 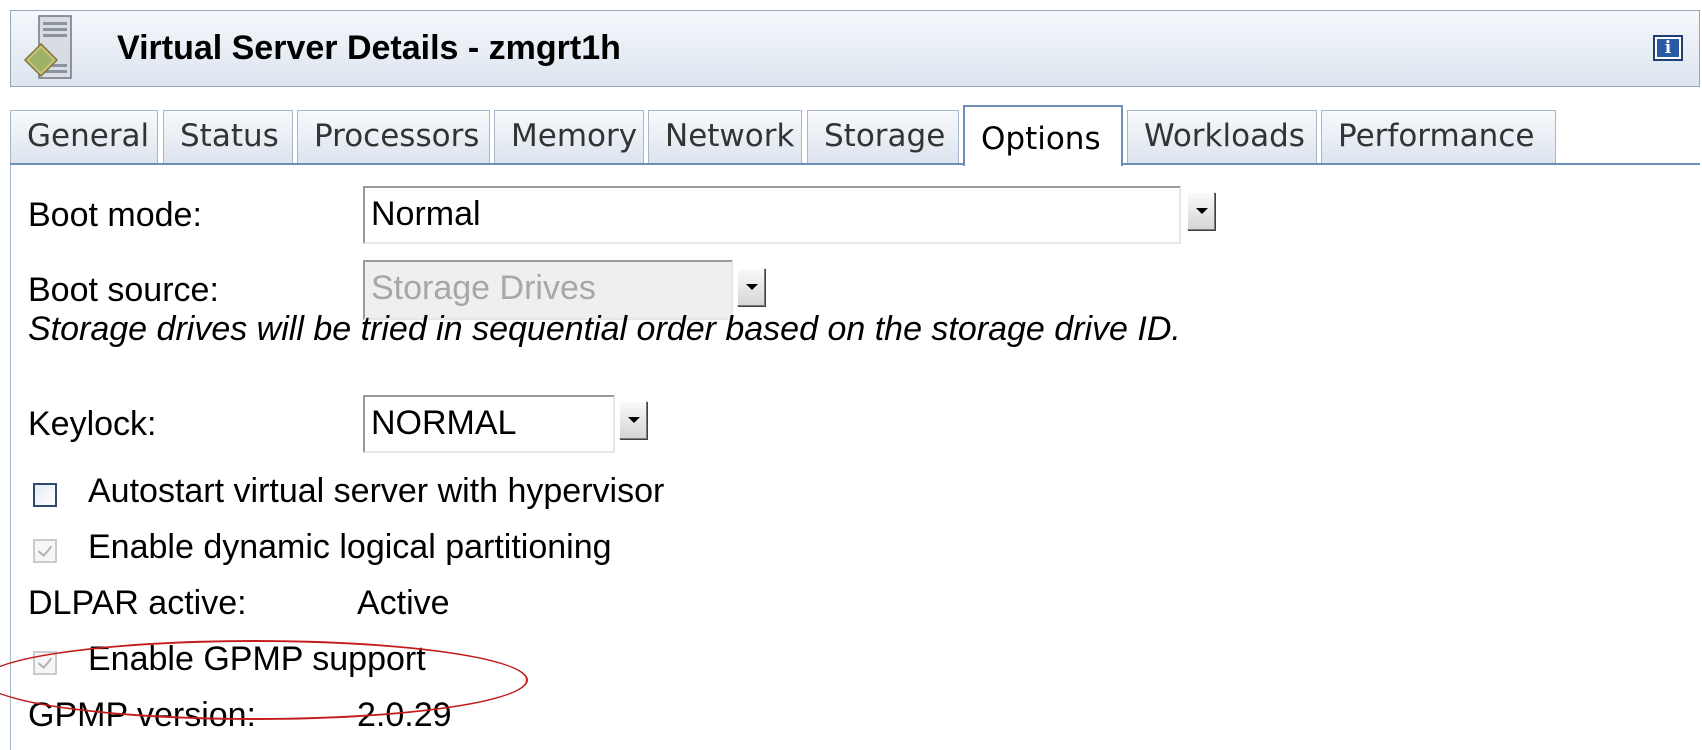 What do you see at coordinates (393, 136) in the screenshot?
I see `tab-processors: Processors` at bounding box center [393, 136].